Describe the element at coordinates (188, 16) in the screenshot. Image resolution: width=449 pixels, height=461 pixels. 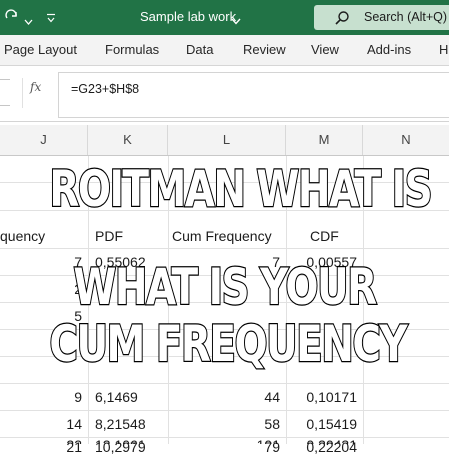
I see `document-title: Sample lab work` at that location.